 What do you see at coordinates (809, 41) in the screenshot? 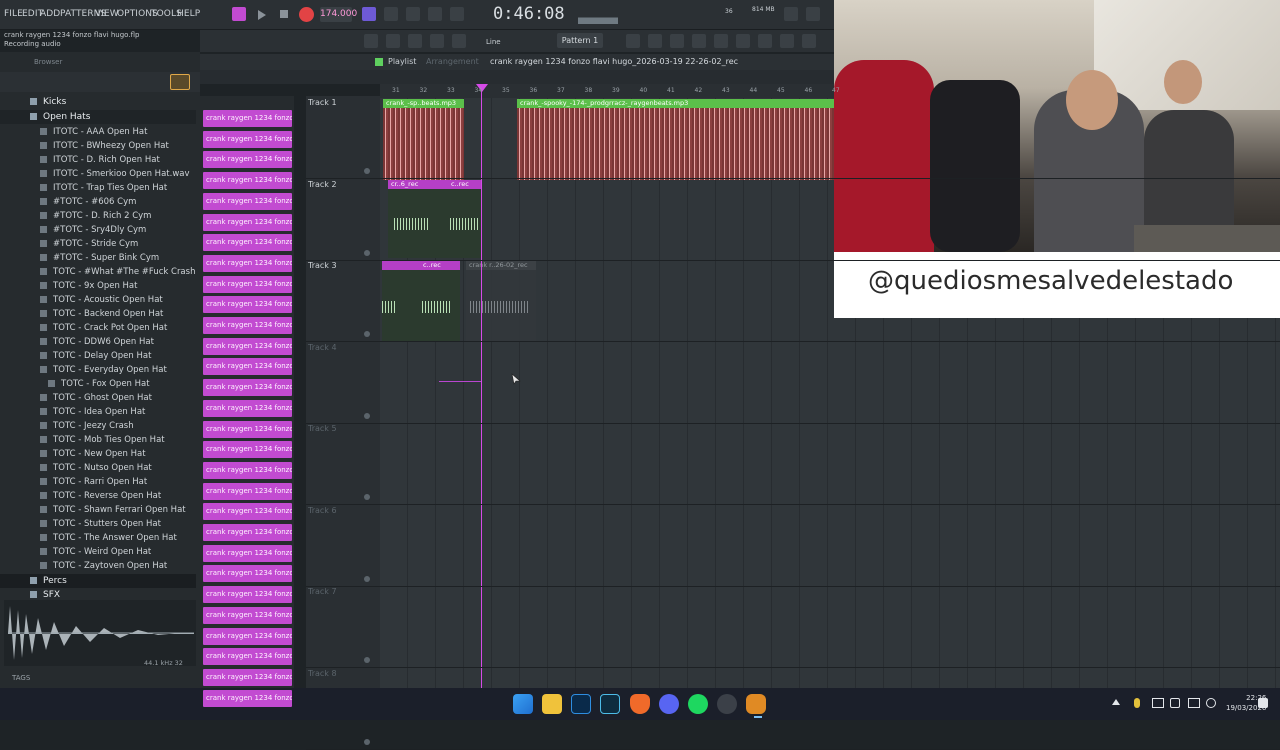
I see `magic-icon` at bounding box center [809, 41].